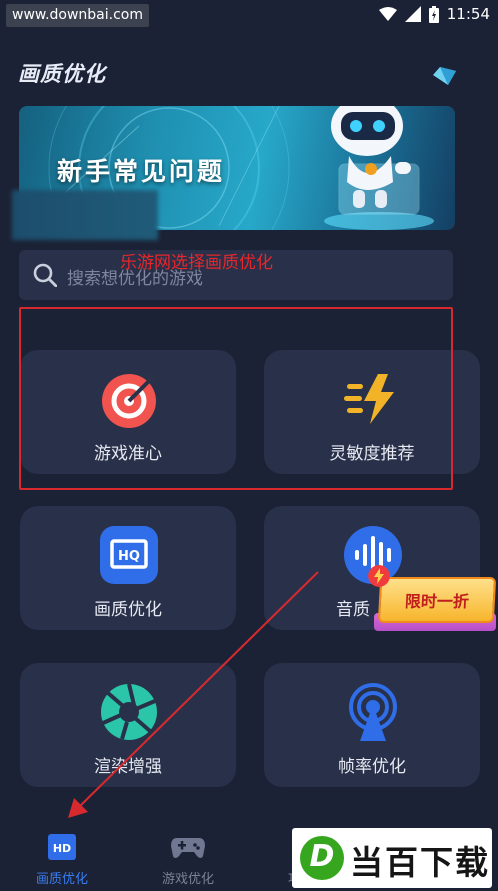 This screenshot has width=498, height=891. Describe the element at coordinates (187, 879) in the screenshot. I see `nav-label: 游戏优化` at that location.